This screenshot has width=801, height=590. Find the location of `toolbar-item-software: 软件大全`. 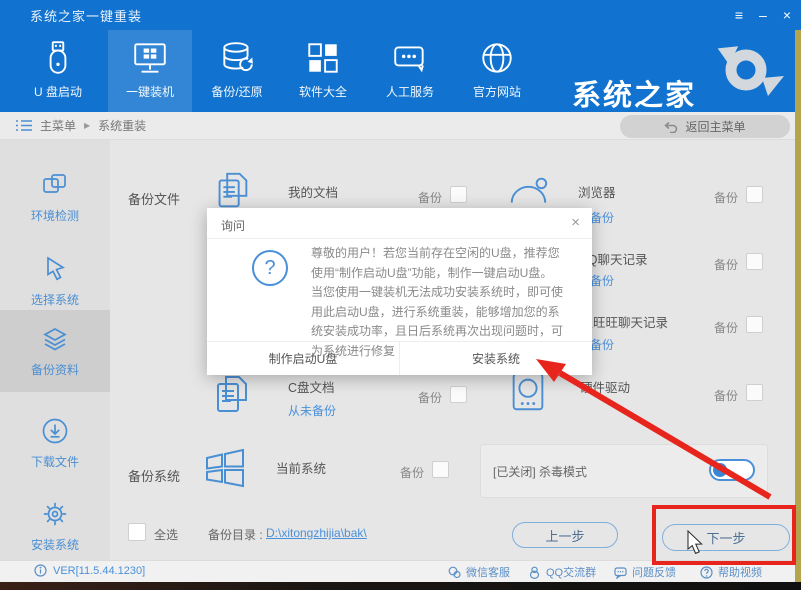

toolbar-item-software: 软件大全 is located at coordinates (323, 71).